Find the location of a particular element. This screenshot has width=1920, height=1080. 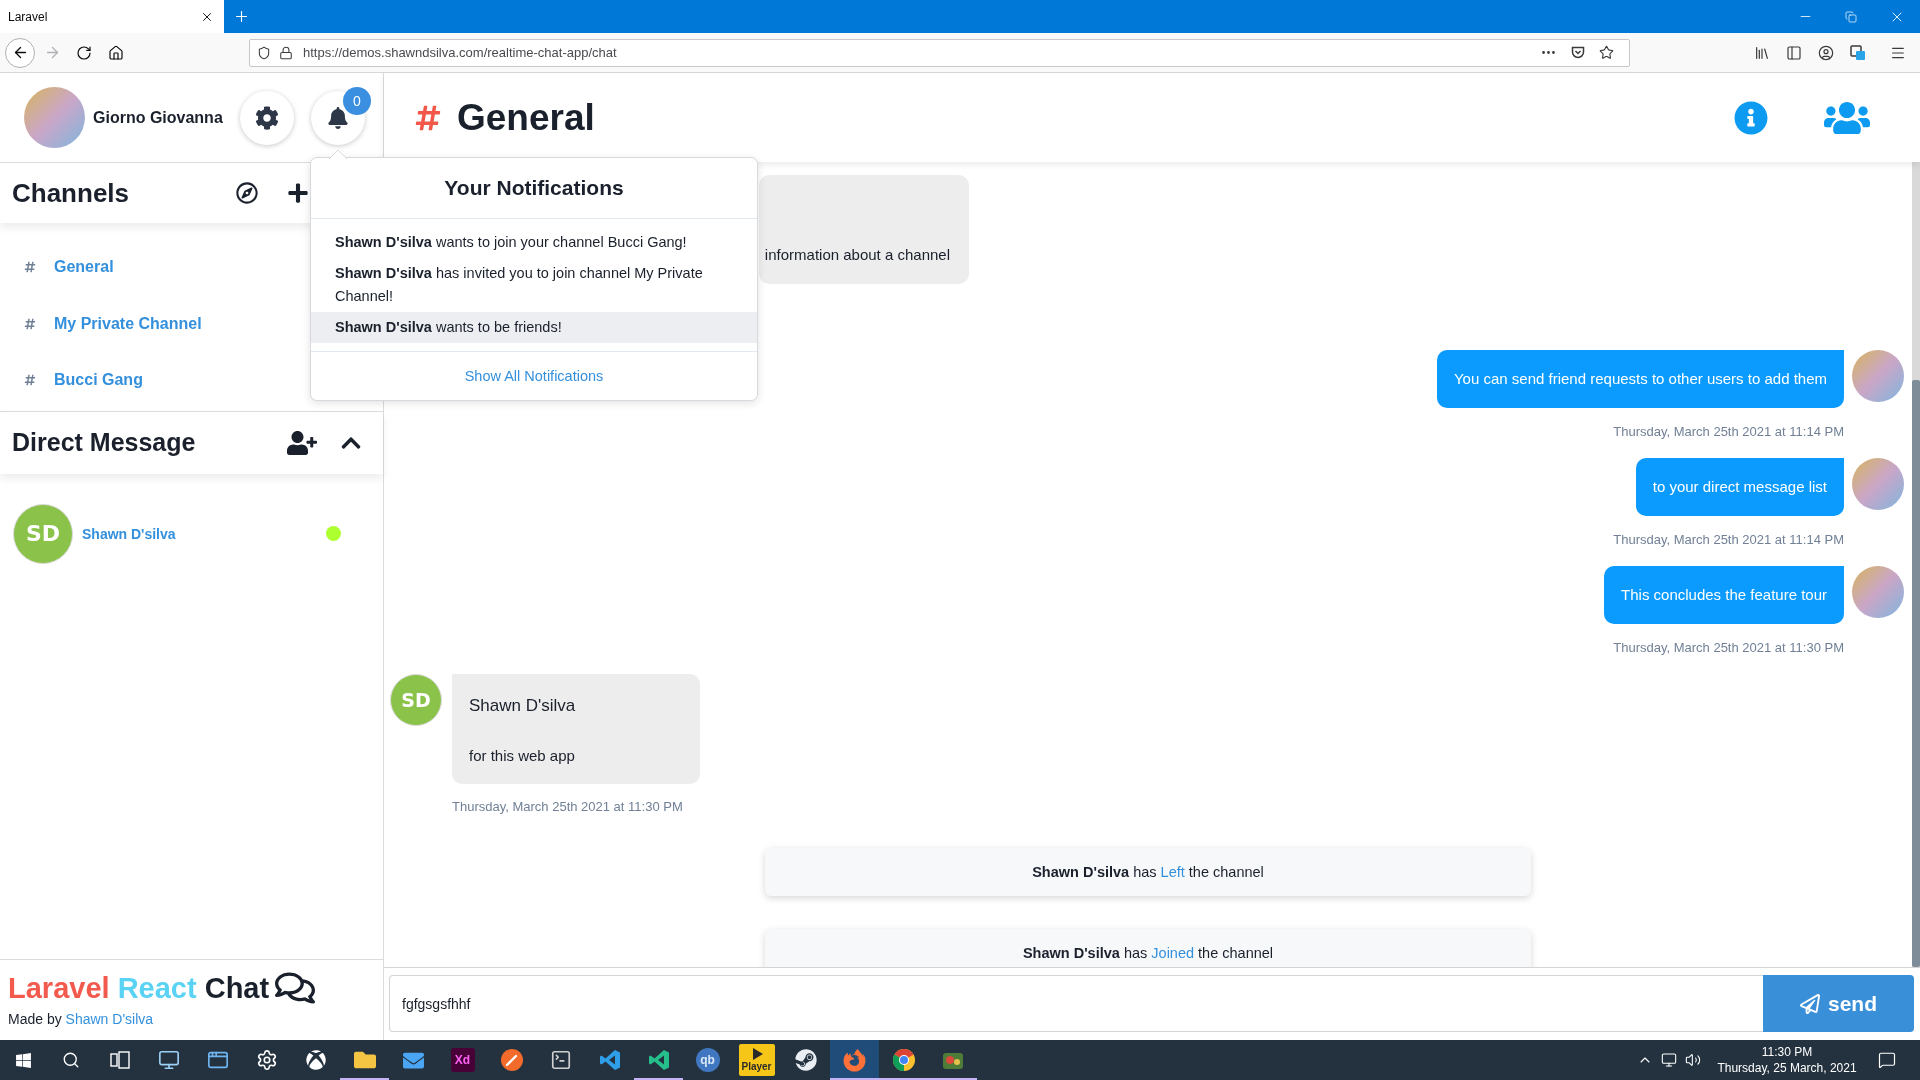

taskbar-button is located at coordinates (854, 1060).